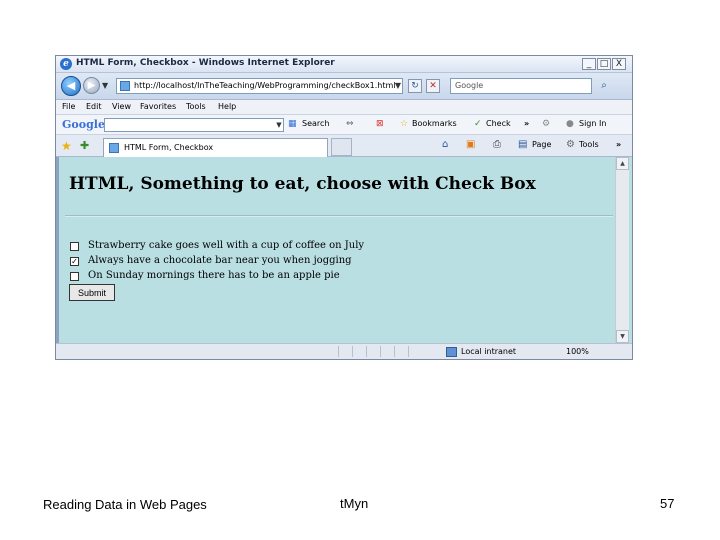  Describe the element at coordinates (619, 64) in the screenshot. I see `close-button: X` at that location.